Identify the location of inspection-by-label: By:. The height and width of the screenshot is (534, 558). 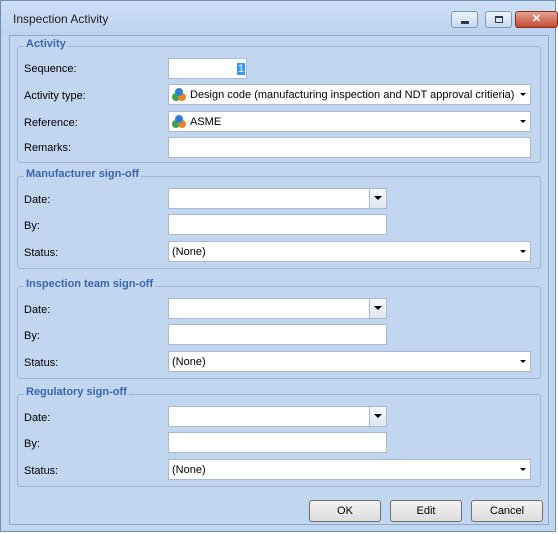
(32, 336).